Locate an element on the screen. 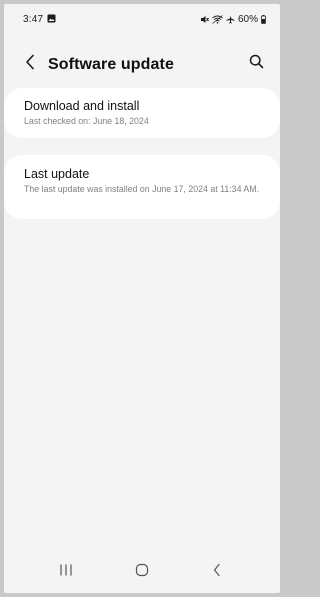 This screenshot has width=320, height=597. status-icons: 60% is located at coordinates (233, 19).